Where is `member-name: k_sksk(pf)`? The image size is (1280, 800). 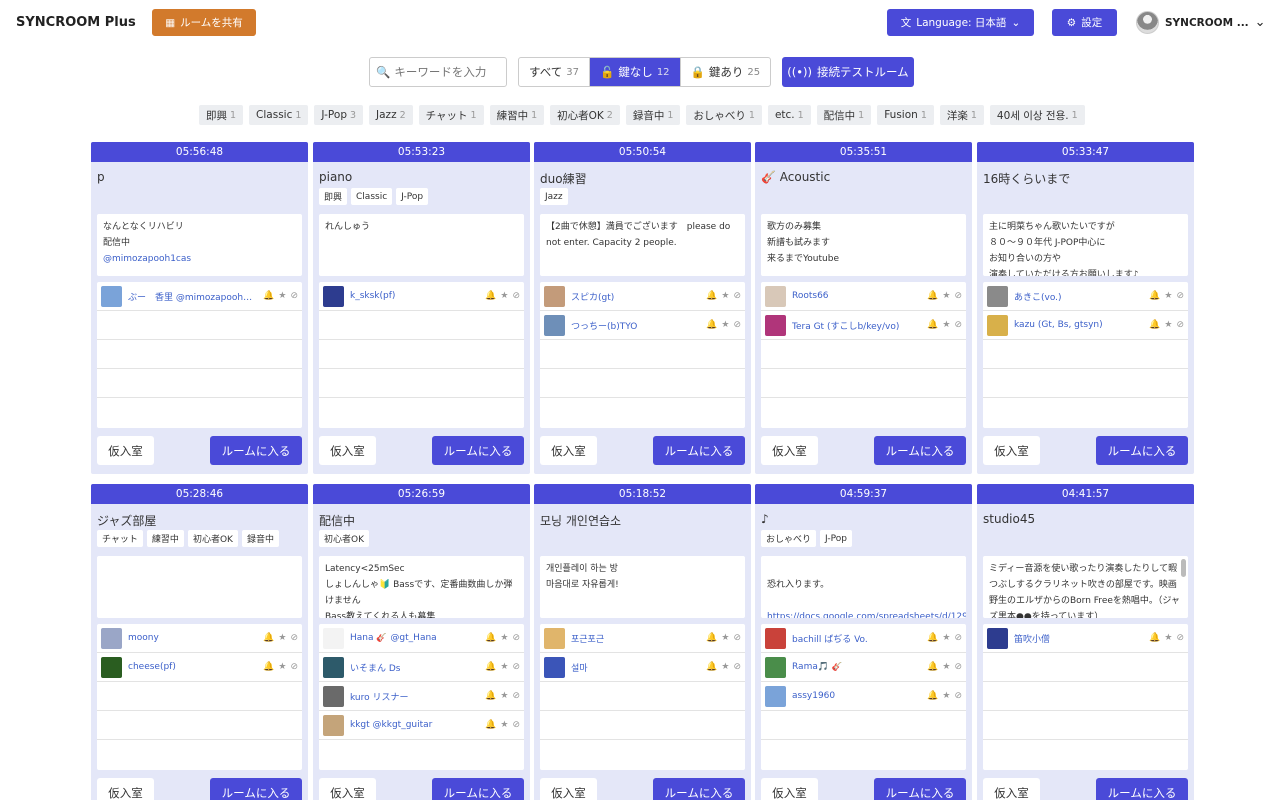
member-name: k_sksk(pf) is located at coordinates (414, 296).